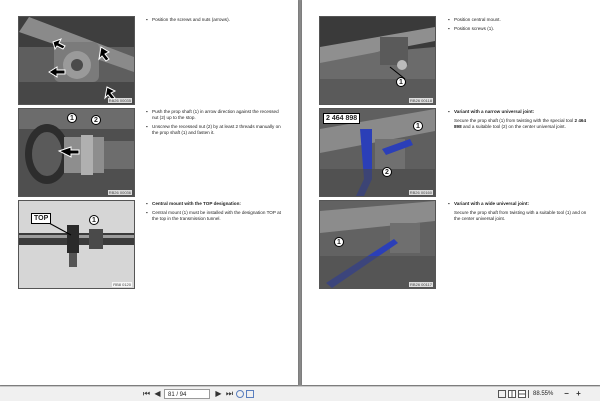 The height and width of the screenshot is (401, 600). I want to click on section-heading: Variant with a wide universal joint:, so click(518, 204).